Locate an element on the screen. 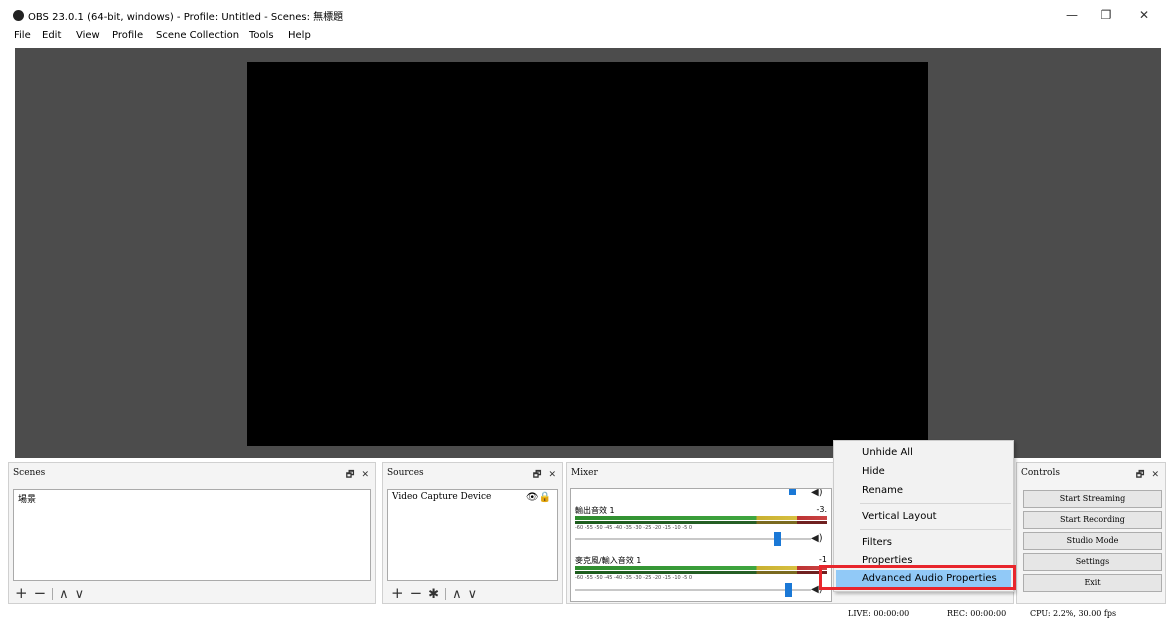 This screenshot has height=623, width=1168. scenes-dock: Scenes 🗗 ✕ 場景 + − ∧ ∨ is located at coordinates (192, 533).